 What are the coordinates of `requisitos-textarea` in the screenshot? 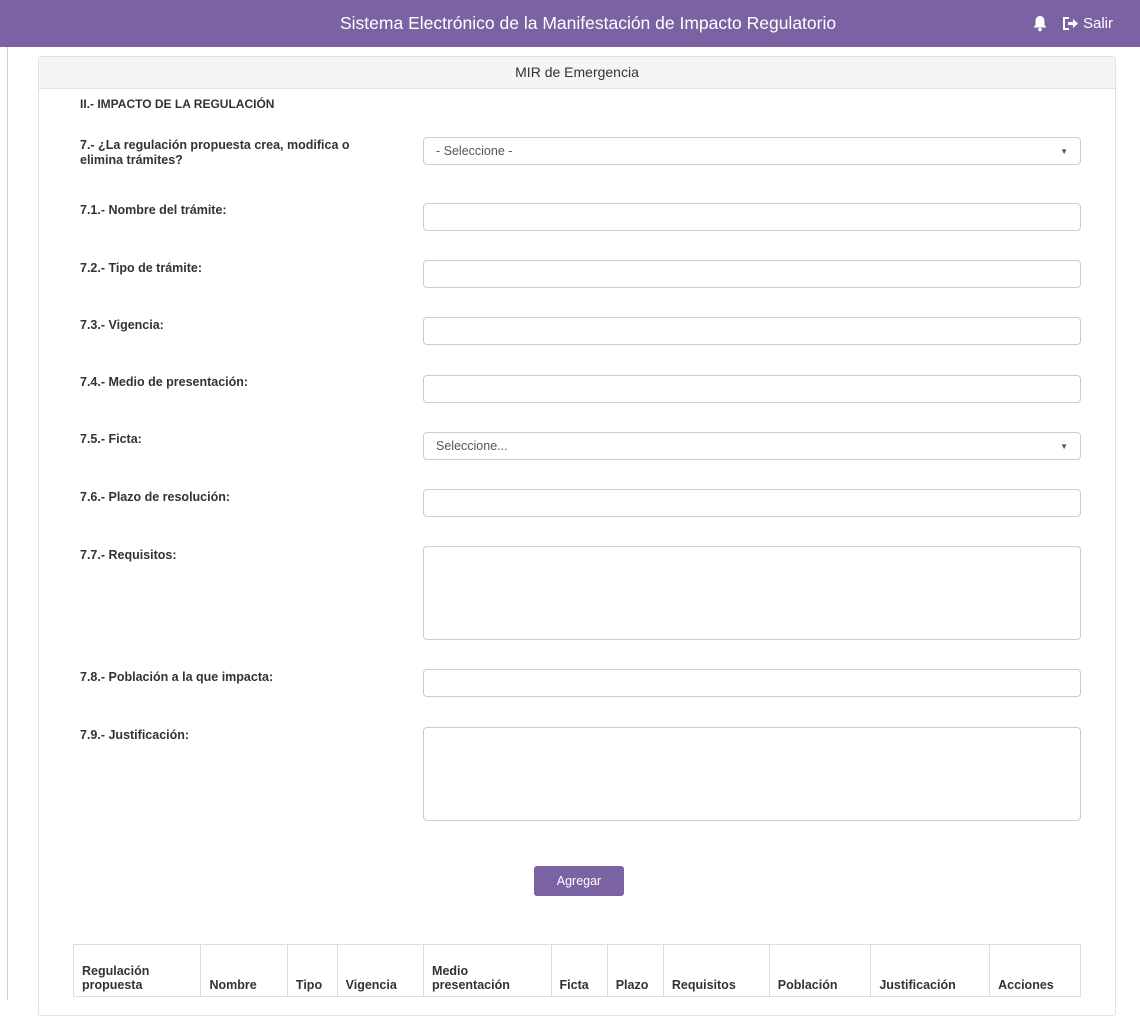 It's located at (752, 593).